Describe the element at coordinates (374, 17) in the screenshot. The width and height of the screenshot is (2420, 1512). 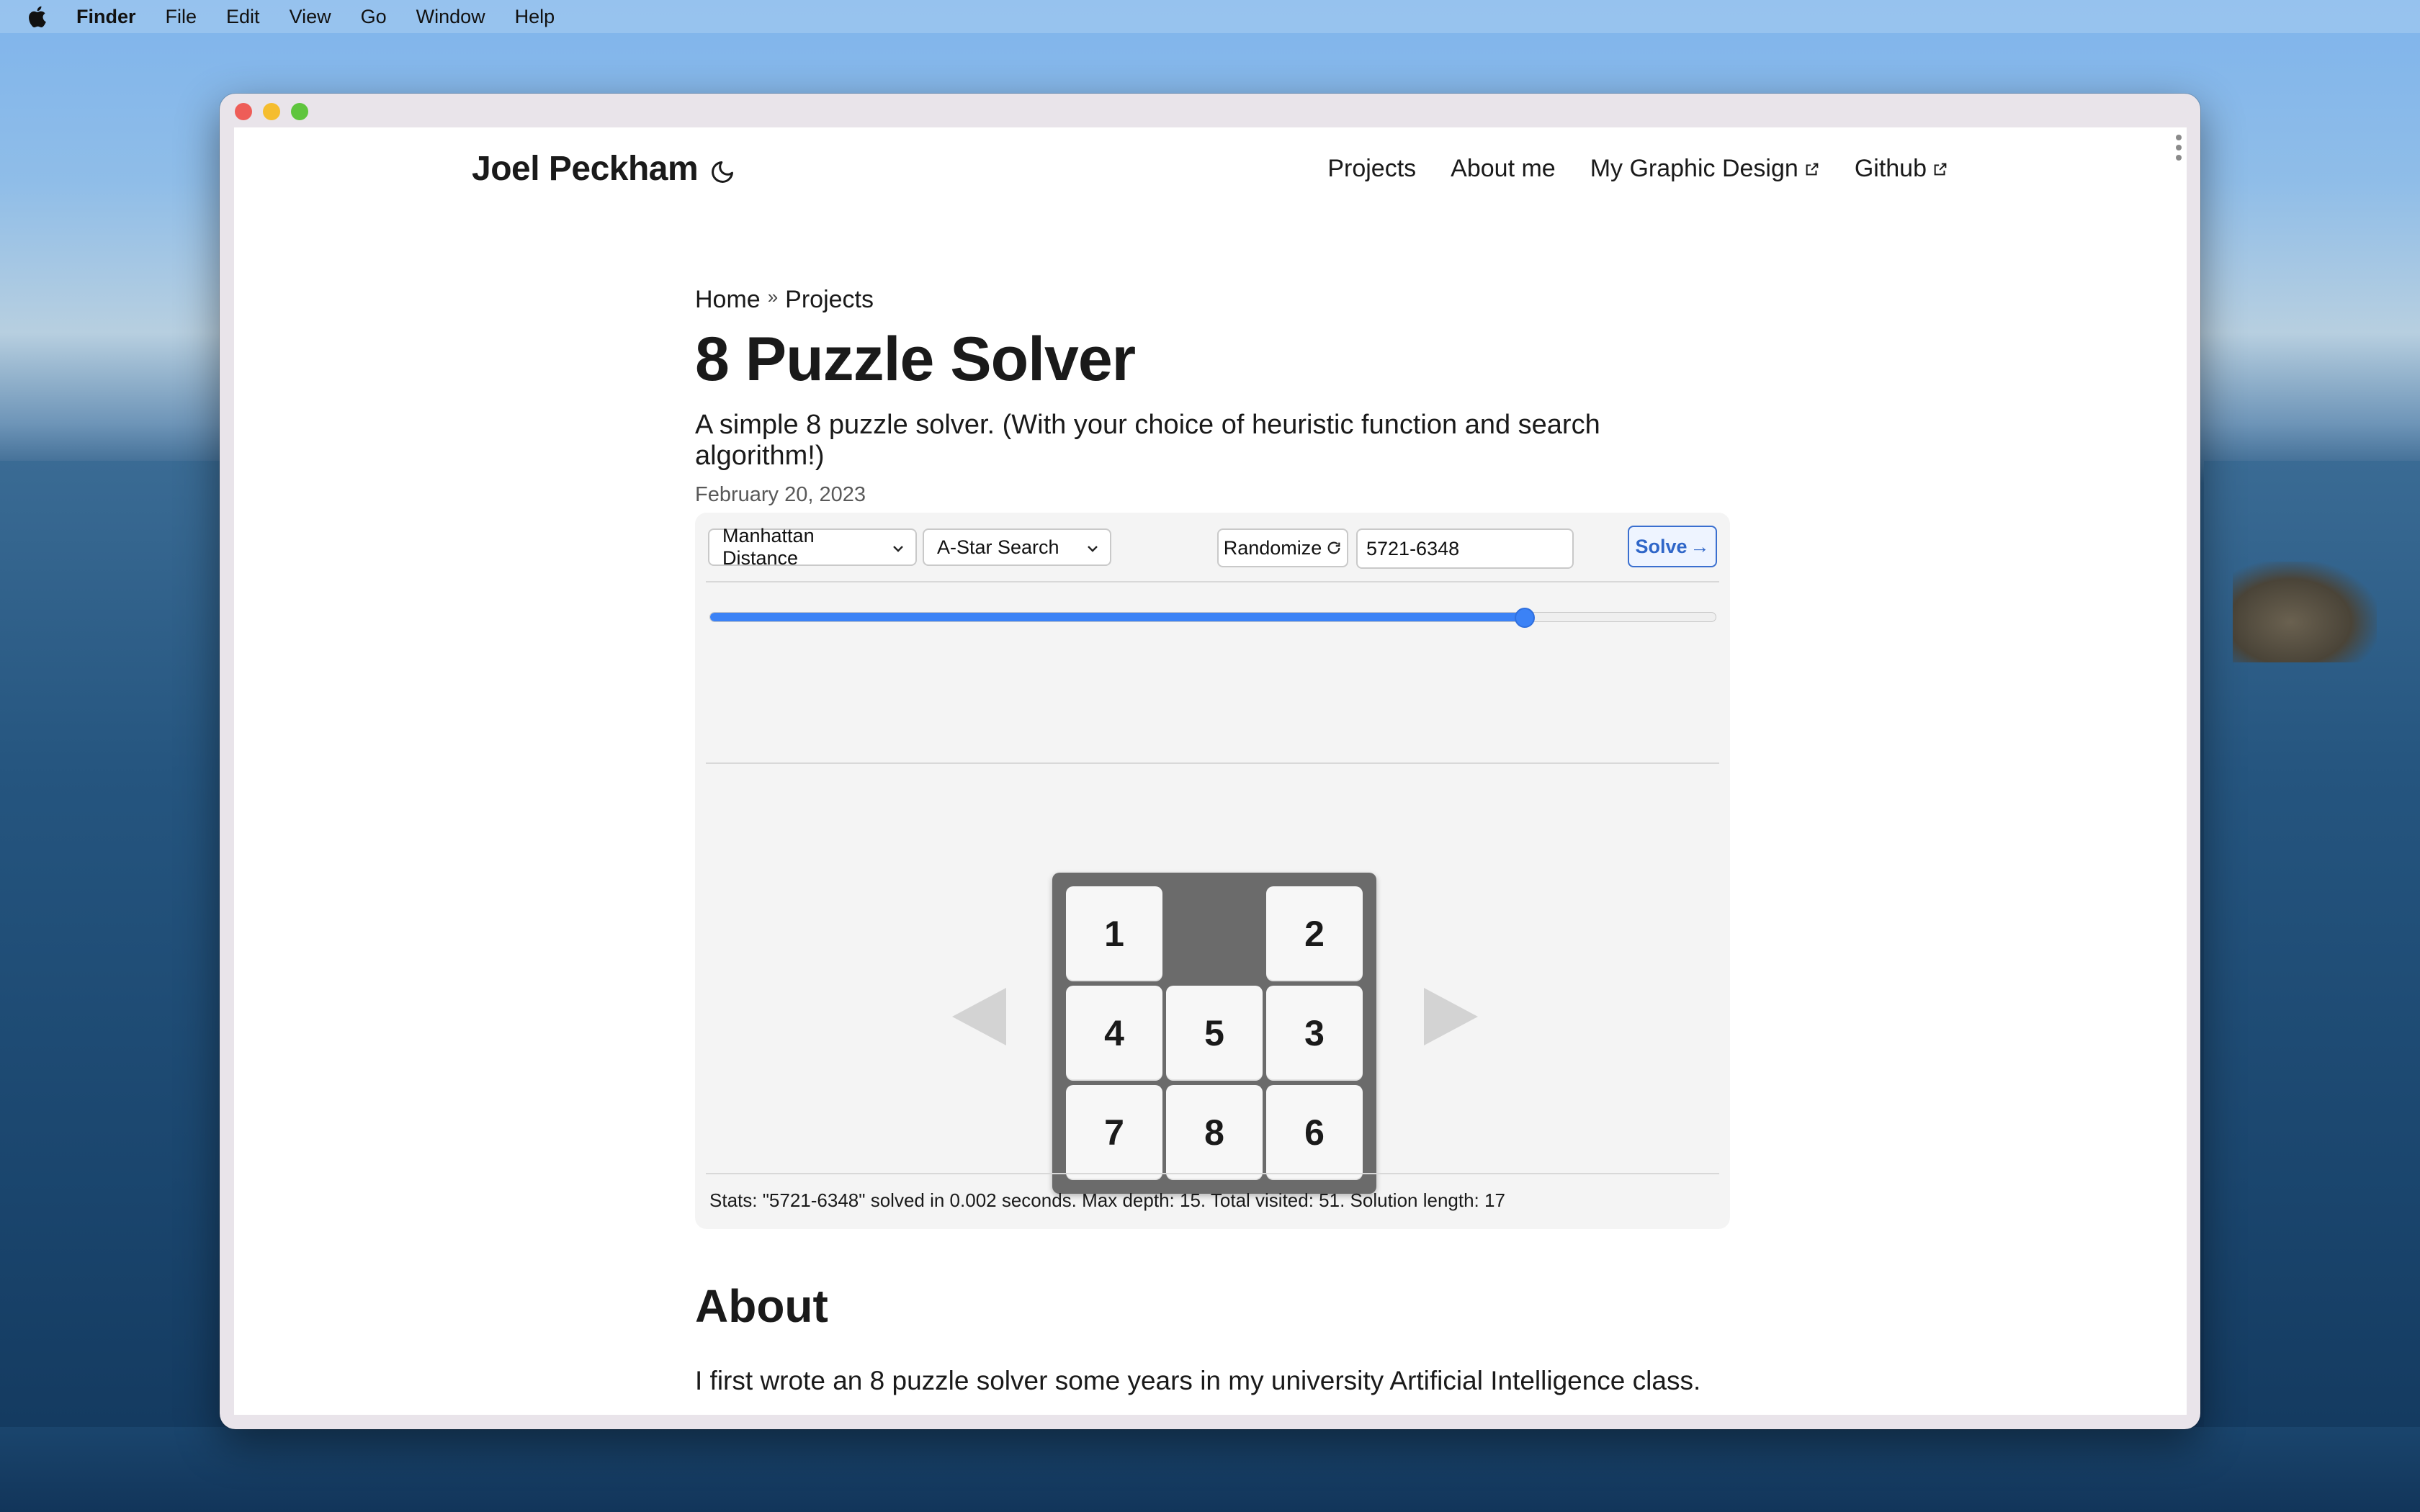
I see `menu-go: Go` at that location.